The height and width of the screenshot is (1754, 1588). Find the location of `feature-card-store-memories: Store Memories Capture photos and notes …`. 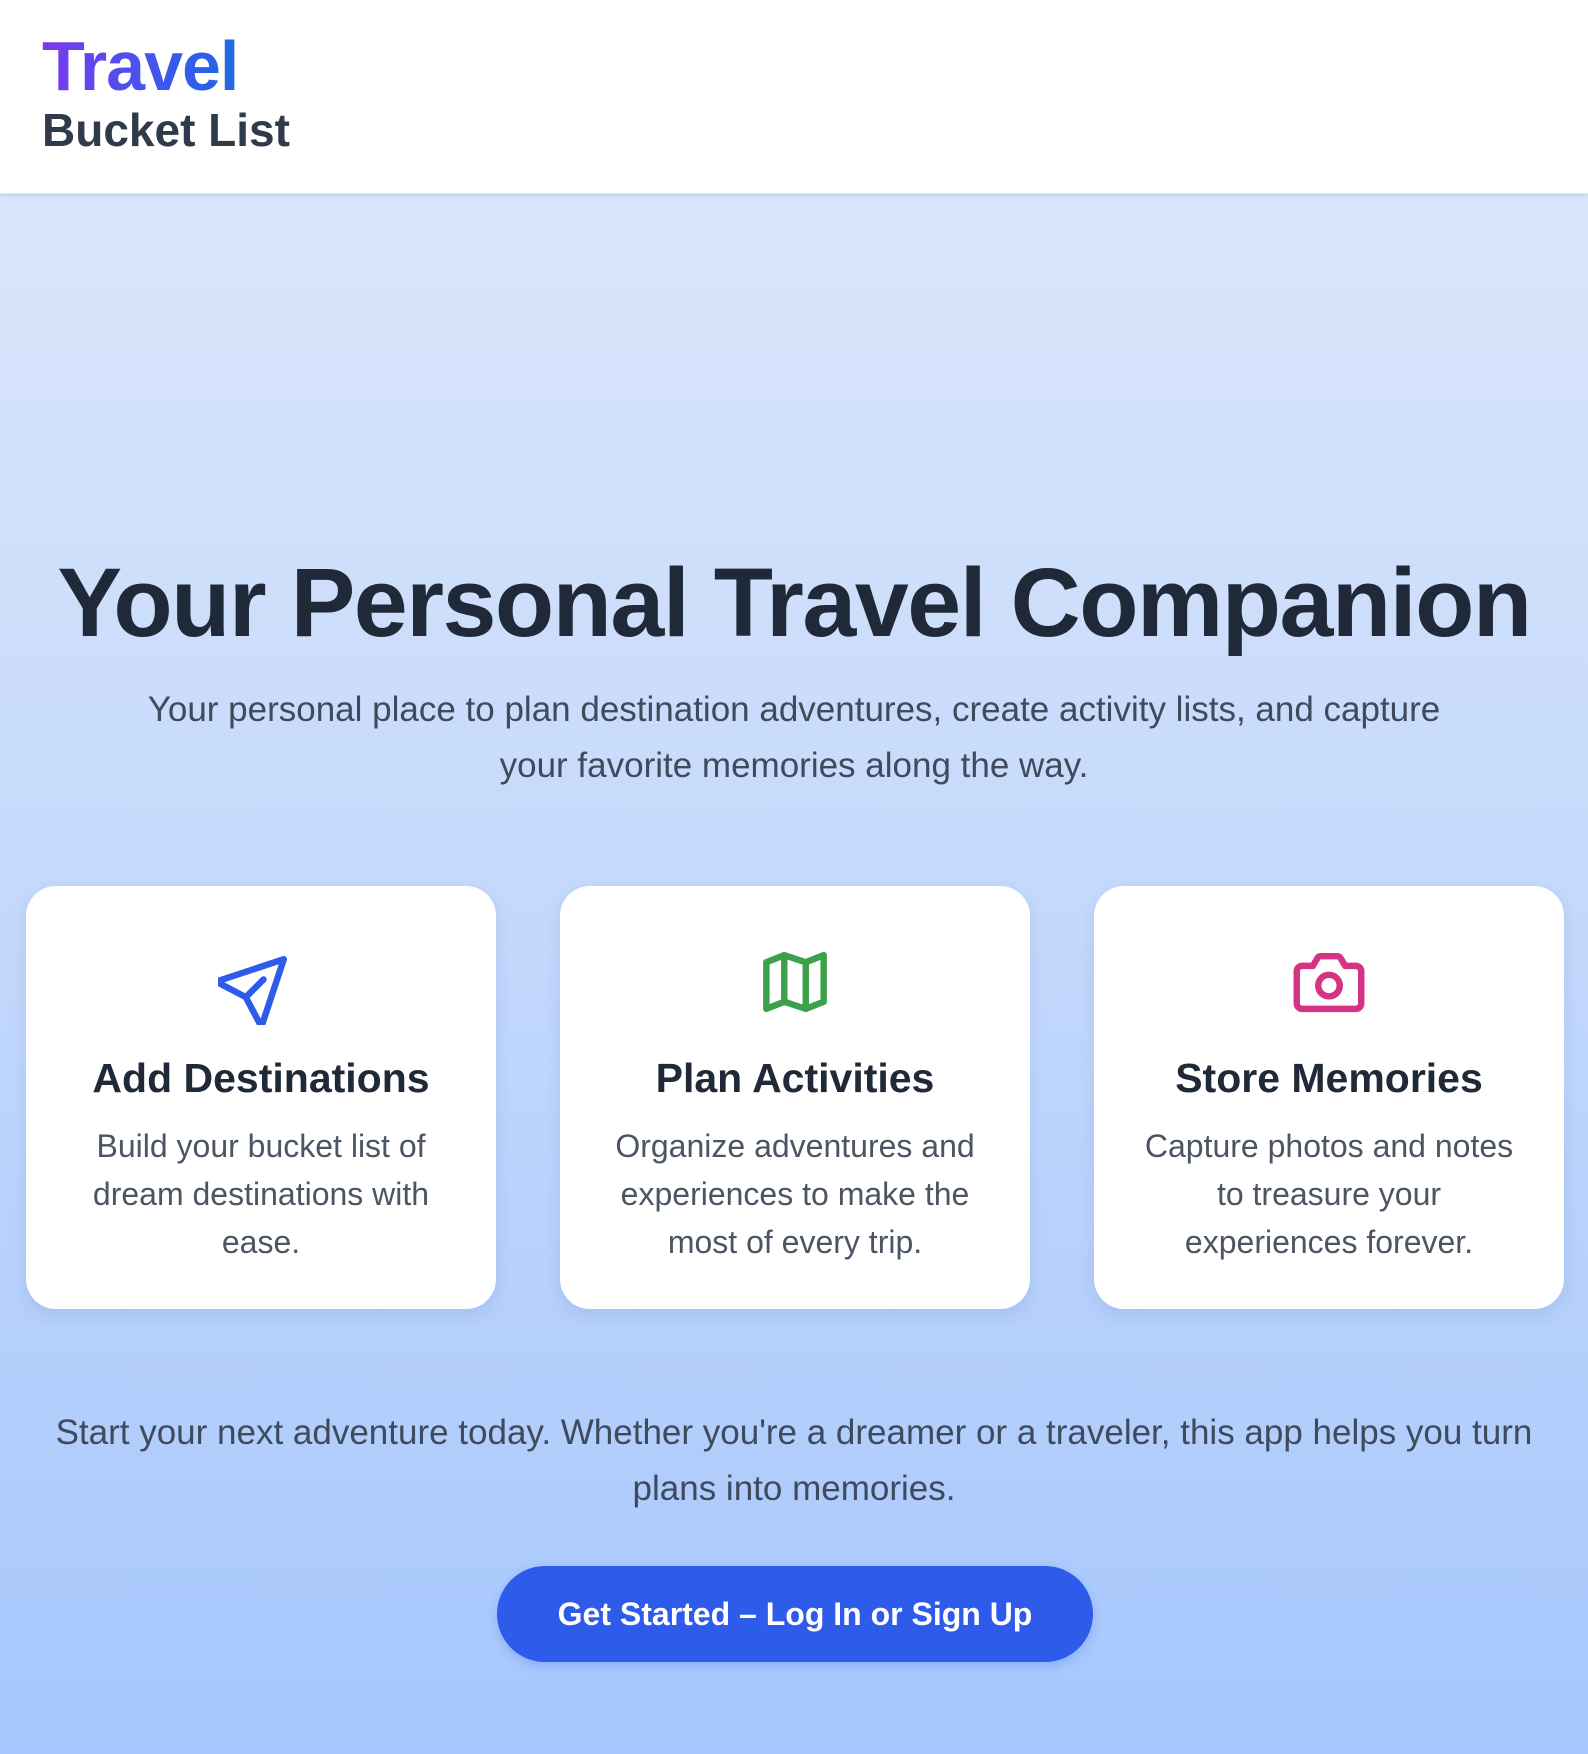

feature-card-store-memories: Store Memories Capture photos and notes … is located at coordinates (1329, 1097).